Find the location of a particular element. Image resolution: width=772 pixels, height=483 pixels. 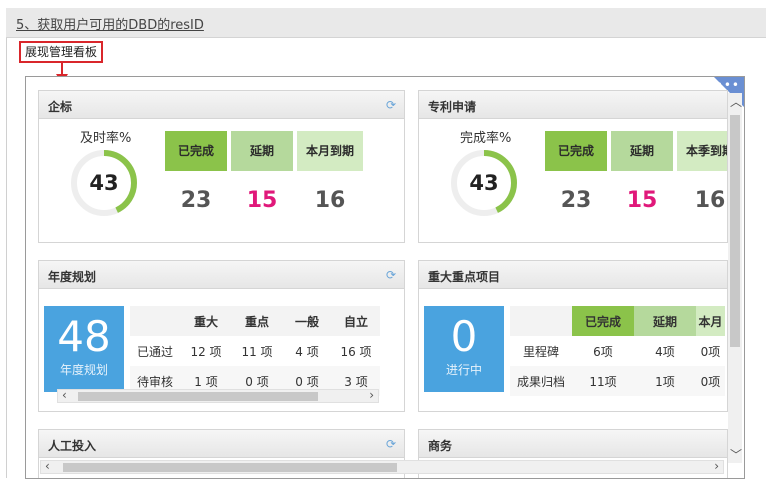

major-table: 已完成 延期 本月 里程碑 6项 4项 0项 成果归档 11项 1项 0项 is located at coordinates (617, 351).